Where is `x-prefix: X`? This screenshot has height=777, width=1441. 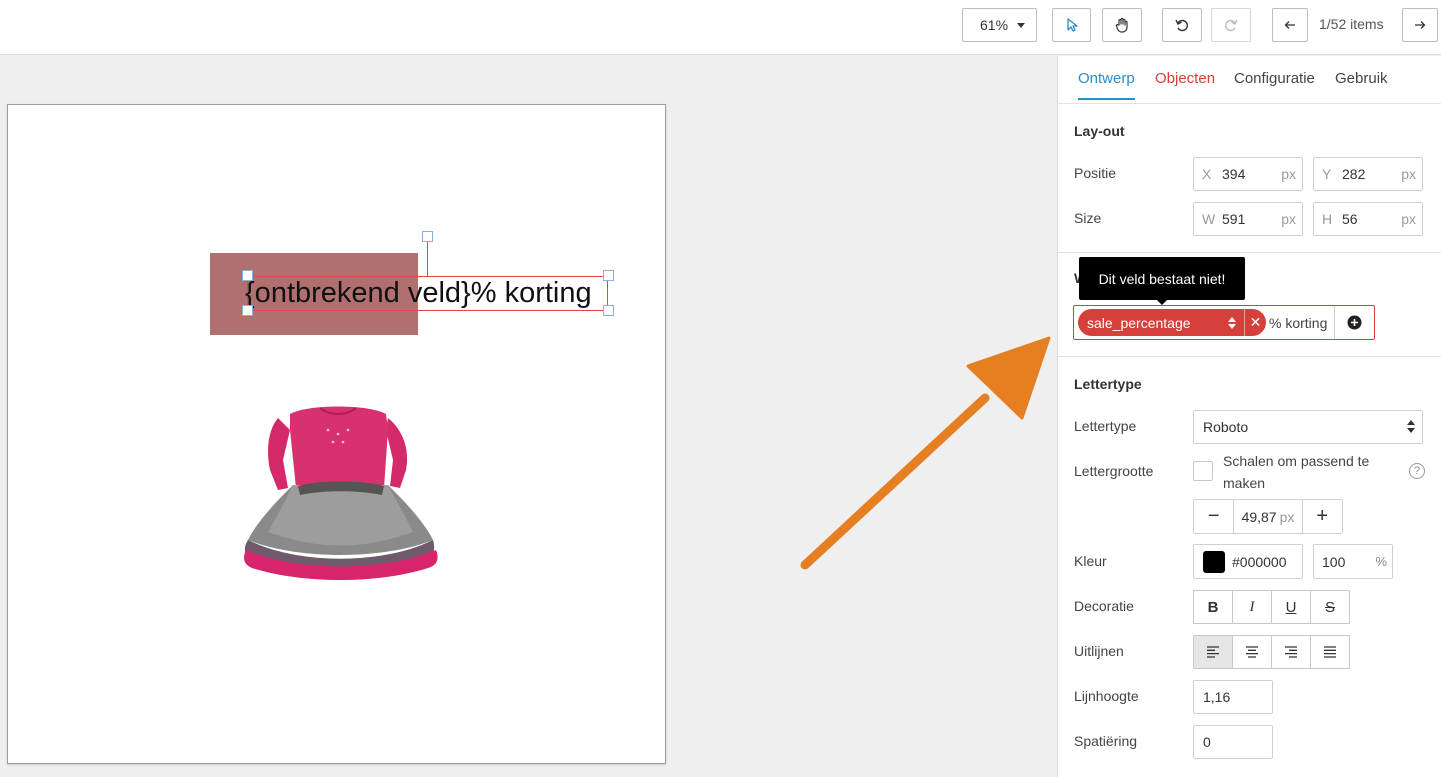
x-prefix: X is located at coordinates (1207, 174).